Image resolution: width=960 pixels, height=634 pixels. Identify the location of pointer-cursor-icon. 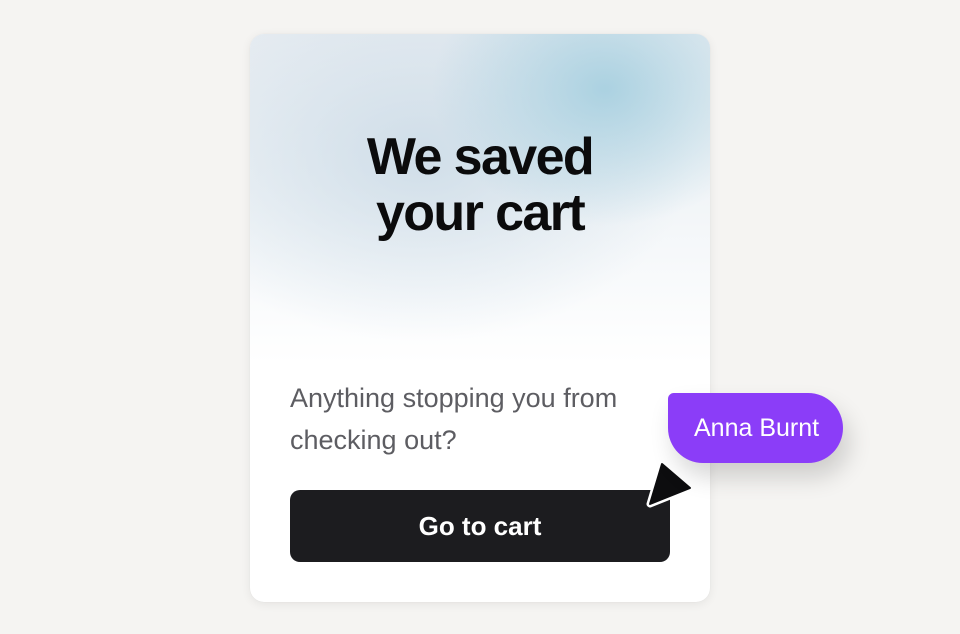
(670, 484).